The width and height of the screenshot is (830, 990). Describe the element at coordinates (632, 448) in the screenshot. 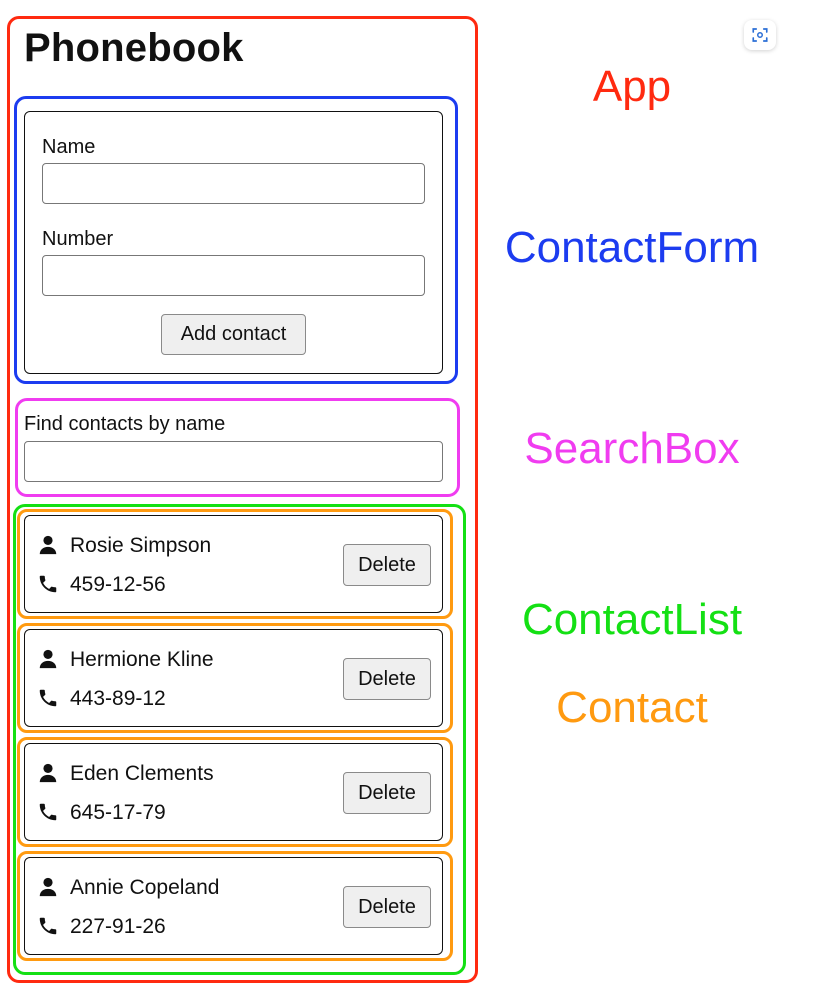

I see `search-box-annotation: SearchBox` at that location.